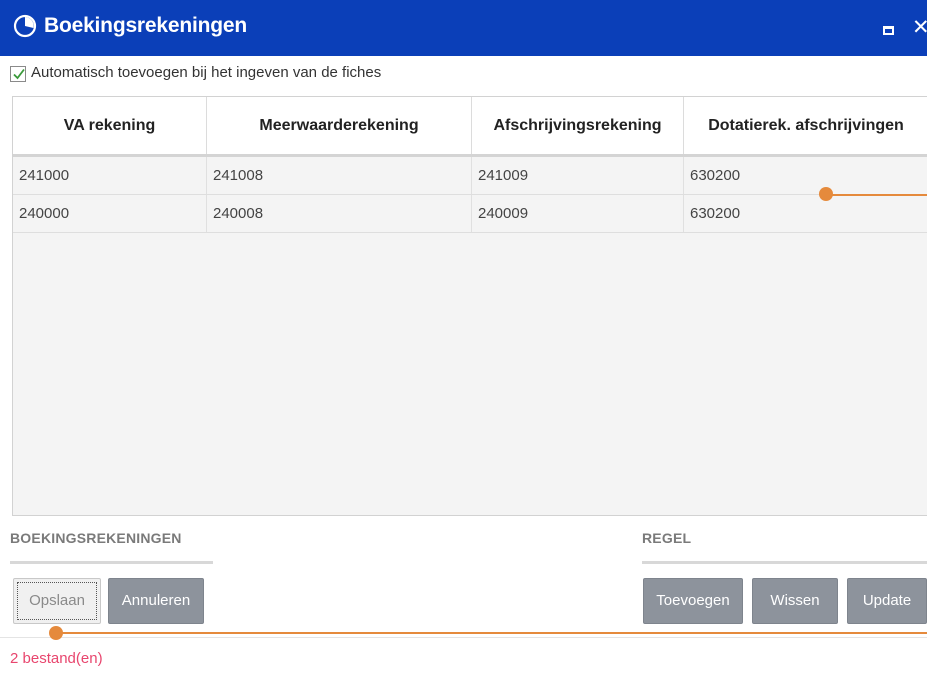 The image size is (927, 675). I want to click on column-header-afschrijvingsrekening: Afschrijvingsrekening, so click(578, 125).